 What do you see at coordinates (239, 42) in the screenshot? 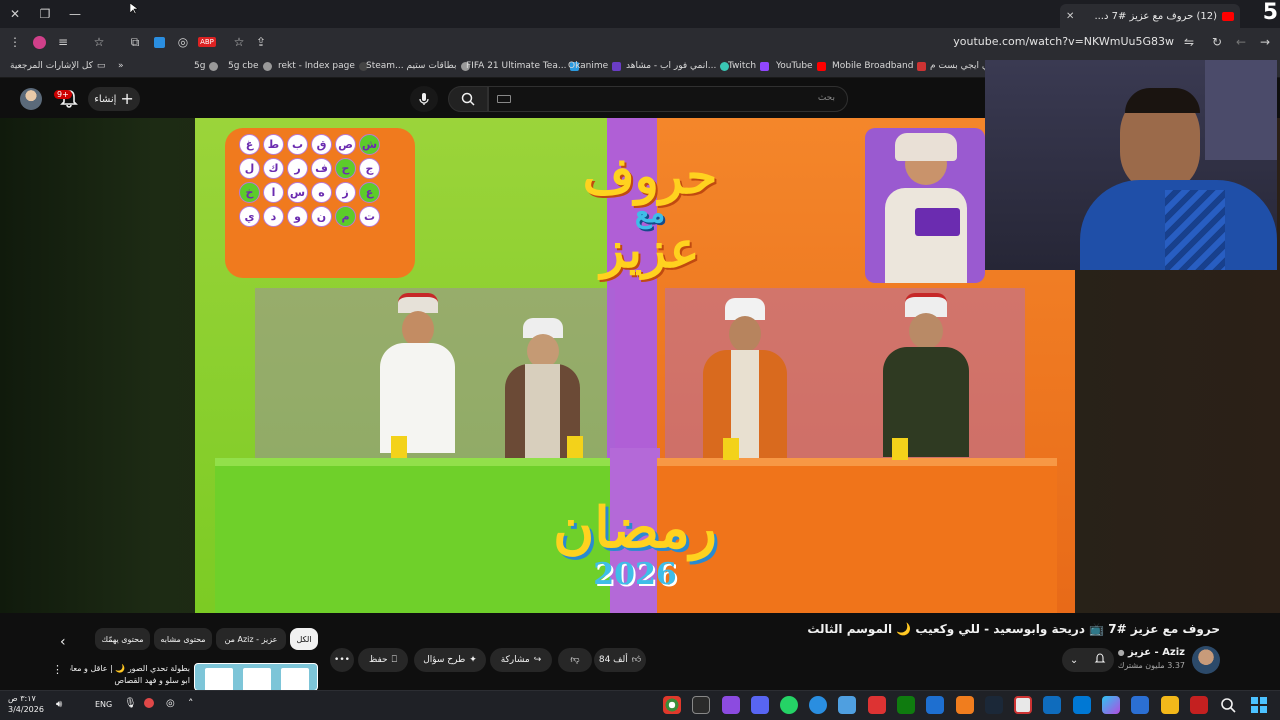
I see `bookmark-star-icon: ☆` at bounding box center [239, 42].